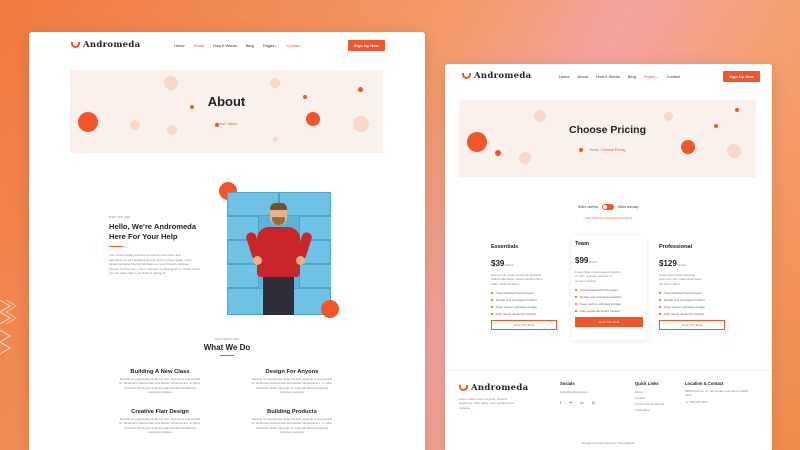 Image resolution: width=800 pixels, height=450 pixels. Describe the element at coordinates (649, 410) in the screenshot. I see `footer-link: Changelog` at that location.